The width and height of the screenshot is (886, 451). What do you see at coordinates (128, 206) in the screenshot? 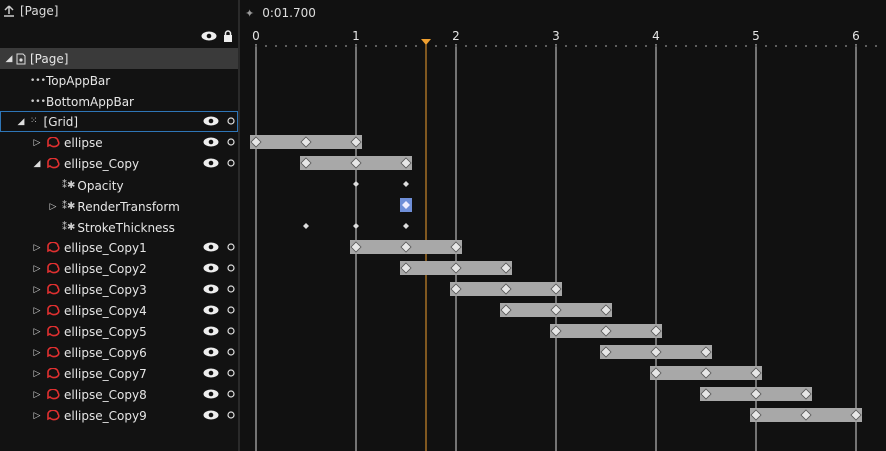
I see `tree-item-label: RenderTransform` at bounding box center [128, 206].